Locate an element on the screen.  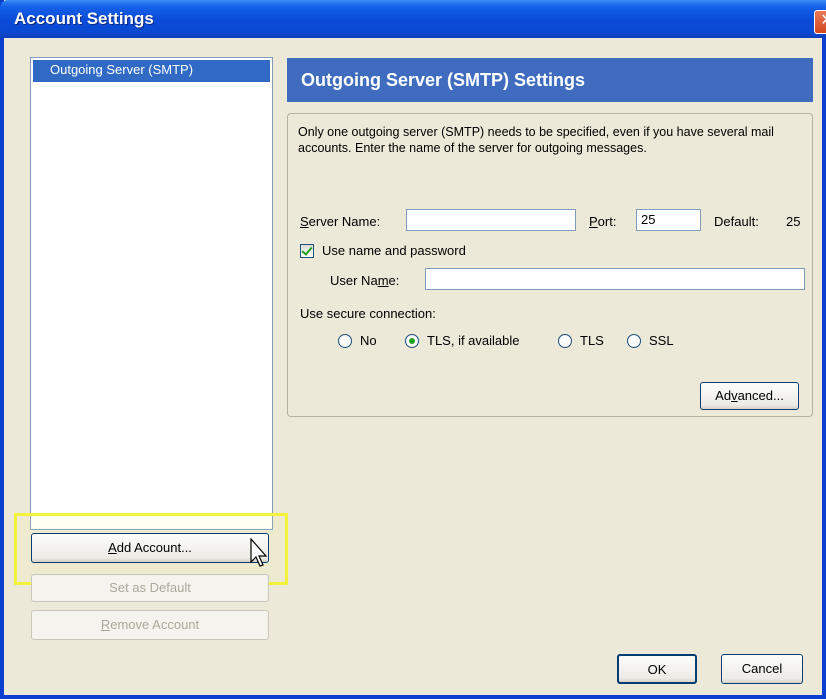
advanced-label-before: Ad is located at coordinates (723, 395).